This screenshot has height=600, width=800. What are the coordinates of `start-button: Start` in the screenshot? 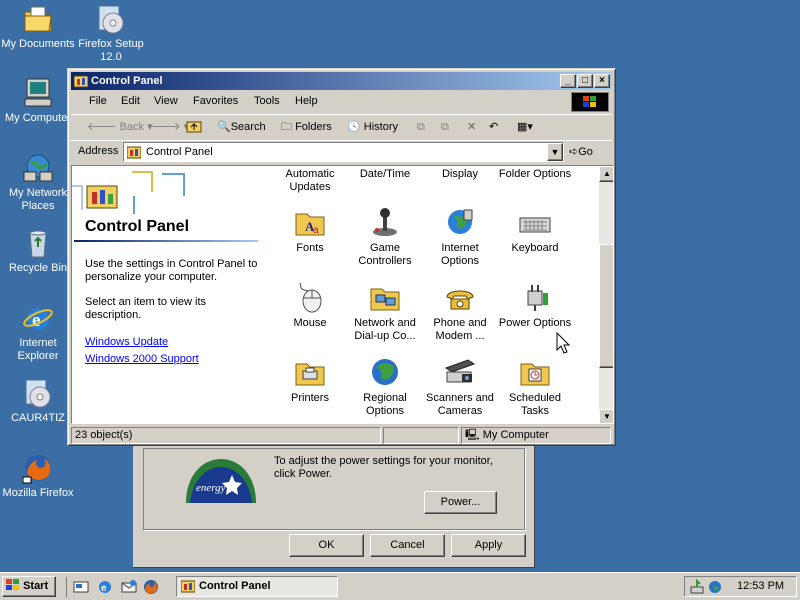 It's located at (29, 586).